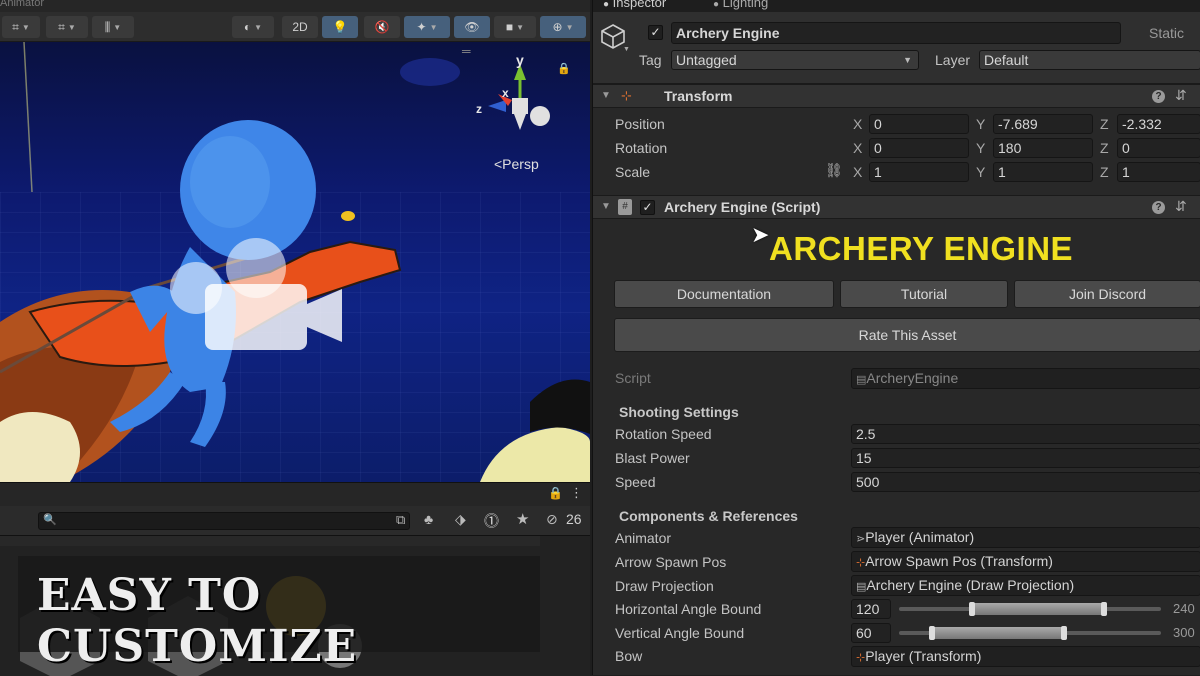 This screenshot has height=676, width=1200. What do you see at coordinates (858, 124) in the screenshot?
I see `position-x-axis: X` at bounding box center [858, 124].